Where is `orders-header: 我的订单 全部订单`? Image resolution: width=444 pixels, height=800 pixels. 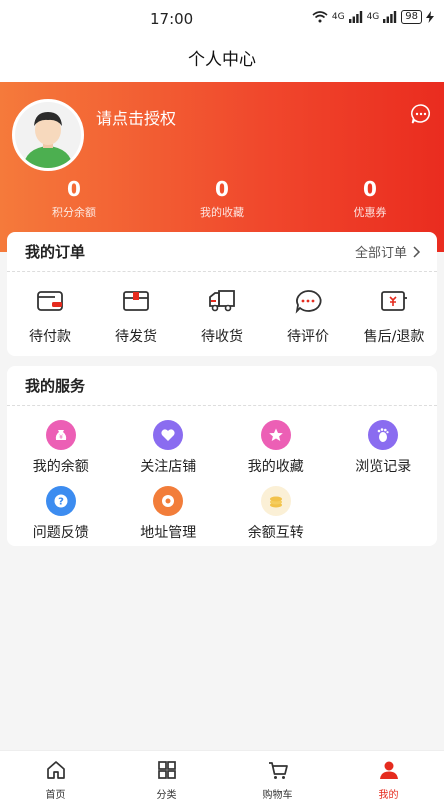 orders-header: 我的订单 全部订单 is located at coordinates (222, 252).